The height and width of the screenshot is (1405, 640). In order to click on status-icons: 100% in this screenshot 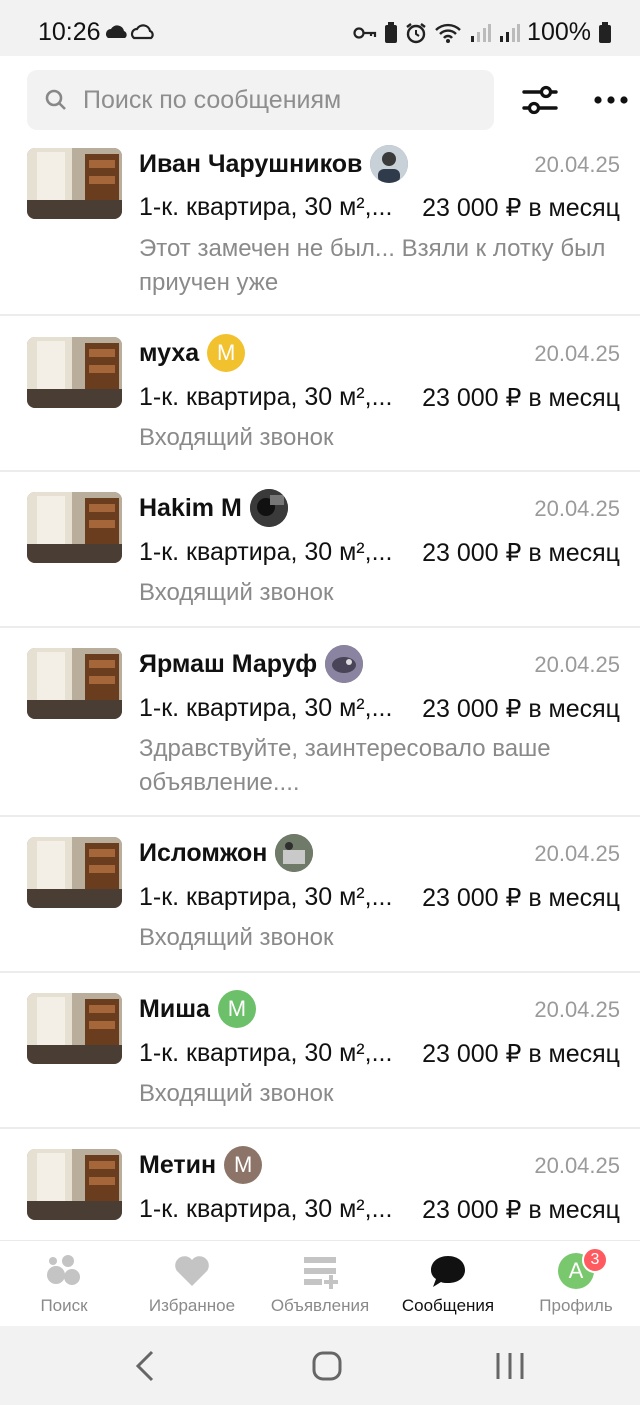, I will do `click(482, 32)`.